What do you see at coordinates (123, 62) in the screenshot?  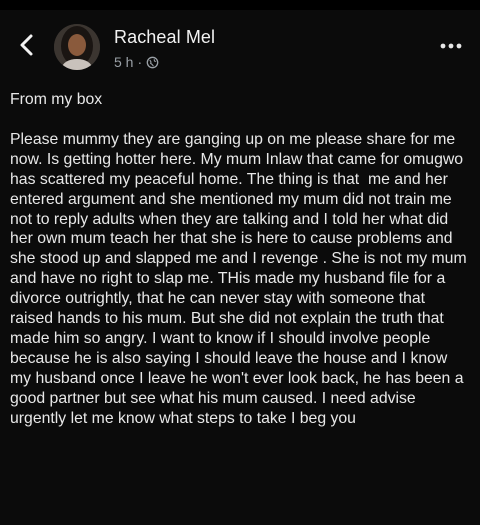 I see `post-age: 5 h` at bounding box center [123, 62].